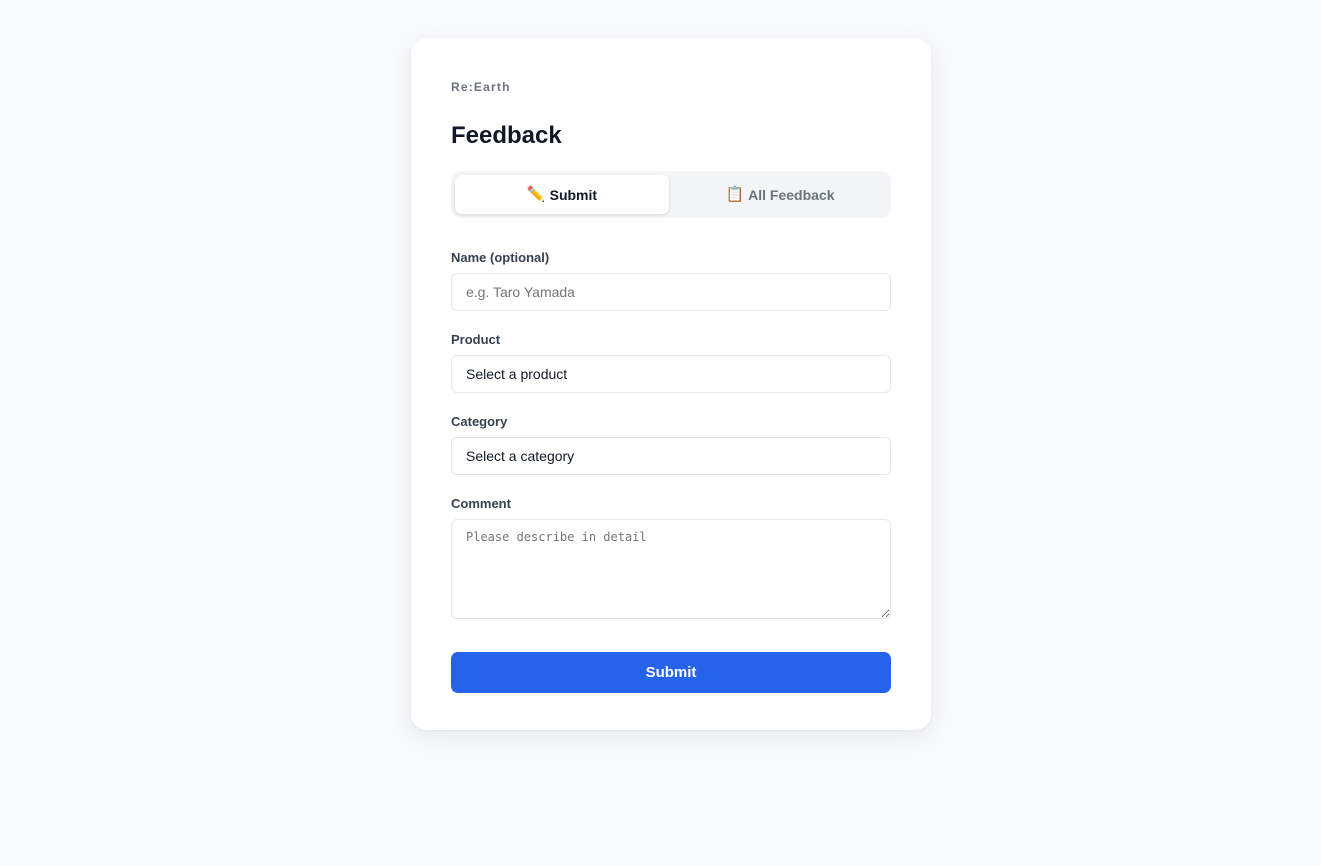 This screenshot has height=866, width=1321. I want to click on tab-submit: ✏️ Submit, so click(562, 194).